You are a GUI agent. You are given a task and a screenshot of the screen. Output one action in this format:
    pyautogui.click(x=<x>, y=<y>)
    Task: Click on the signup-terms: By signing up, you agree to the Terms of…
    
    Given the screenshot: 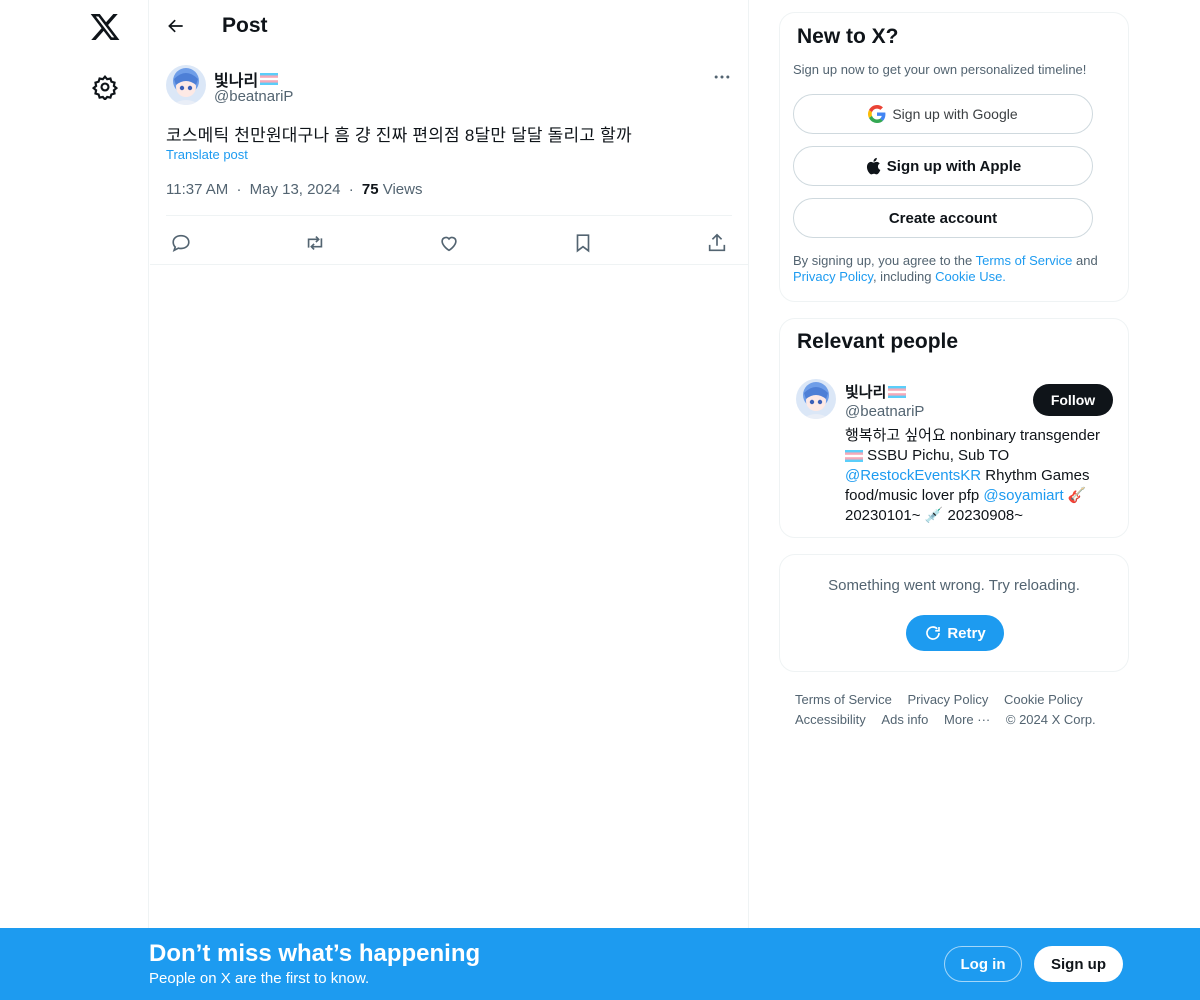 What is the action you would take?
    pyautogui.click(x=955, y=269)
    